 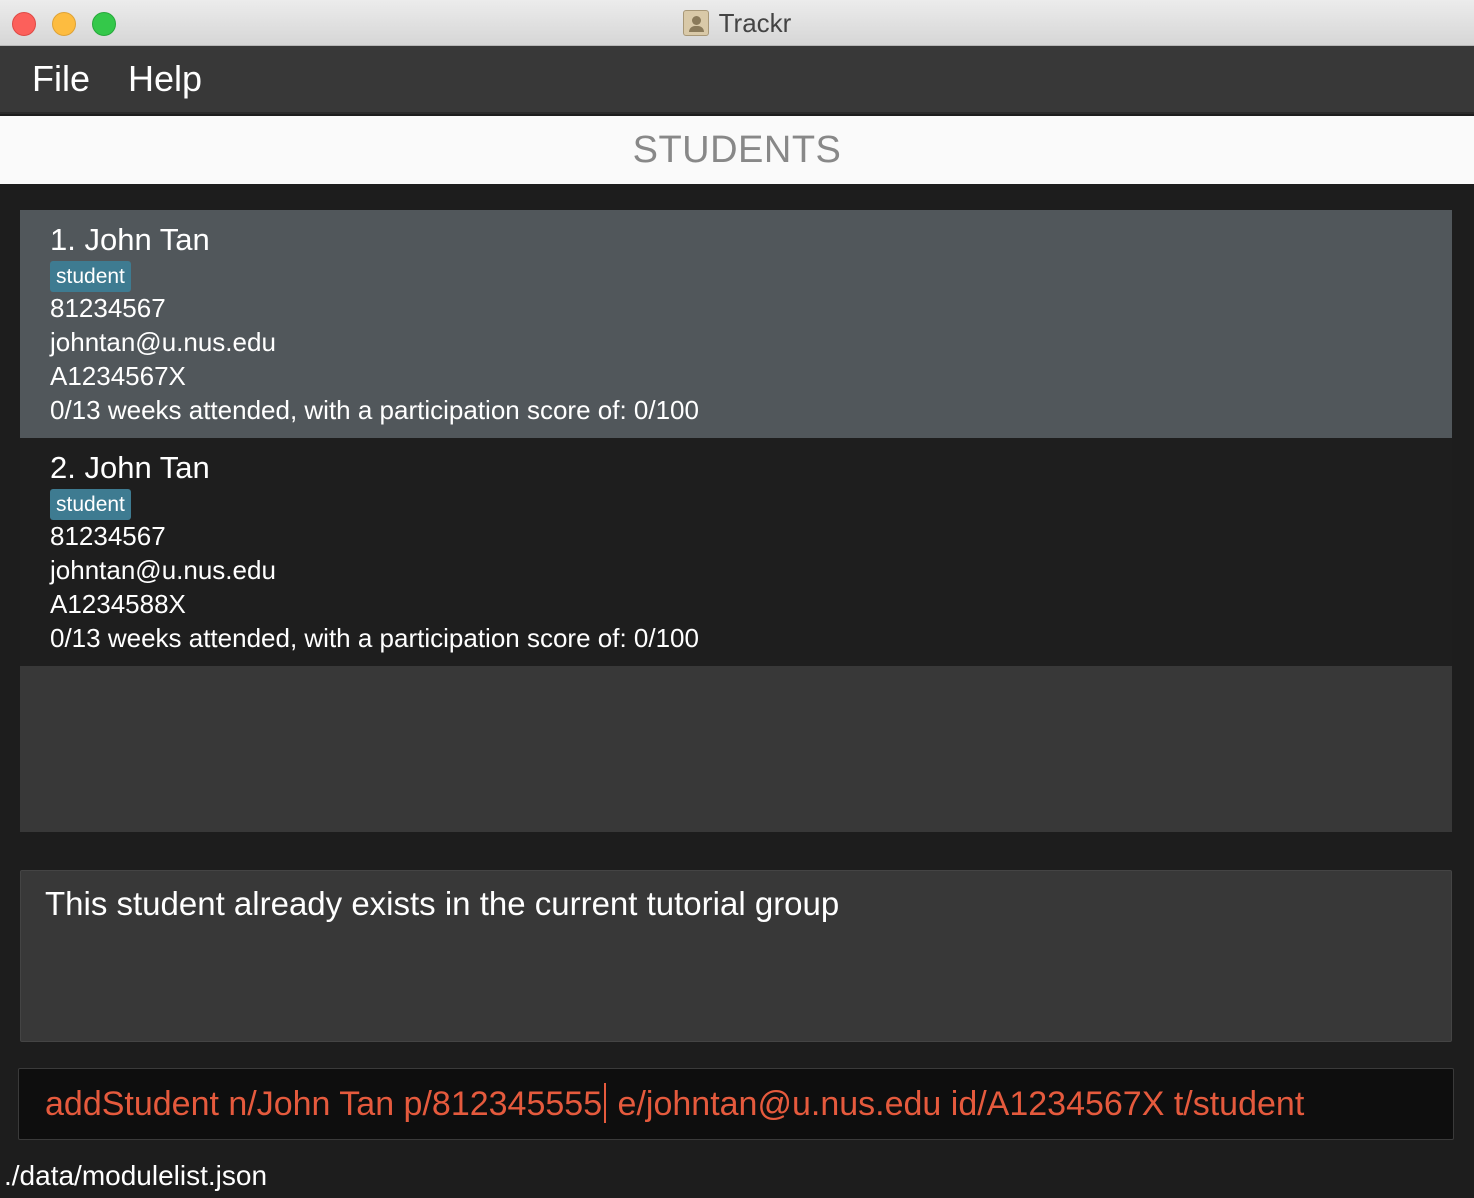 I want to click on student-name: 2. John Tan, so click(x=130, y=467).